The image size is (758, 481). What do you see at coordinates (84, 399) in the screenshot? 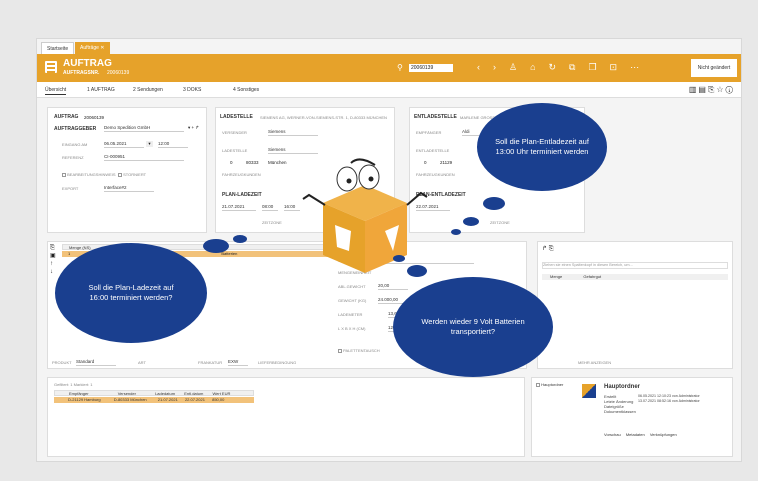
I see `cell-consignee: D-21129 Hamburg` at bounding box center [84, 399].